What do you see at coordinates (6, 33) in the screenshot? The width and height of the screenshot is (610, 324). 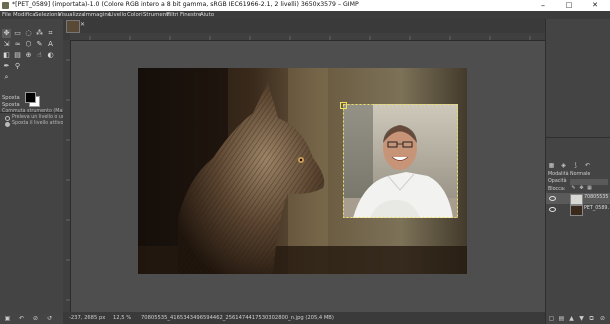 I see `move-tool-icon: ✥` at bounding box center [6, 33].